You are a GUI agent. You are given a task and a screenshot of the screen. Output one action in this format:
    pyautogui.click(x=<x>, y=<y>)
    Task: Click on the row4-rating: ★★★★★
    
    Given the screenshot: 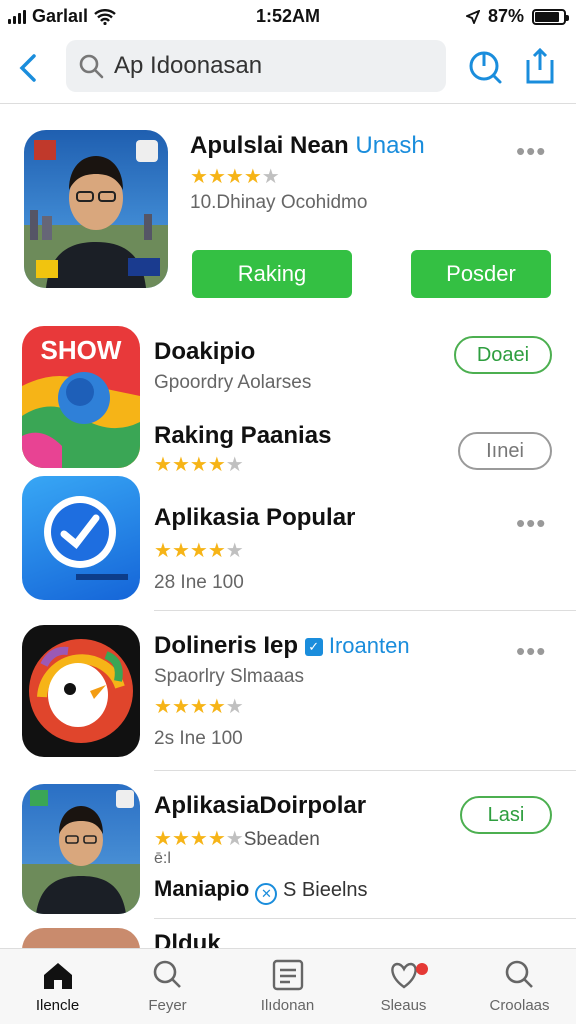 What is the action you would take?
    pyautogui.click(x=199, y=706)
    